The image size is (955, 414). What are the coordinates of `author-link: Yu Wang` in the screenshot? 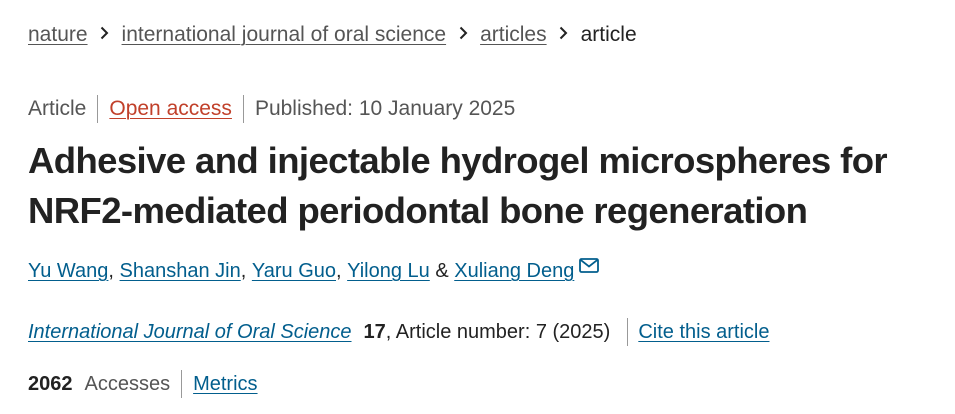 It's located at (68, 271).